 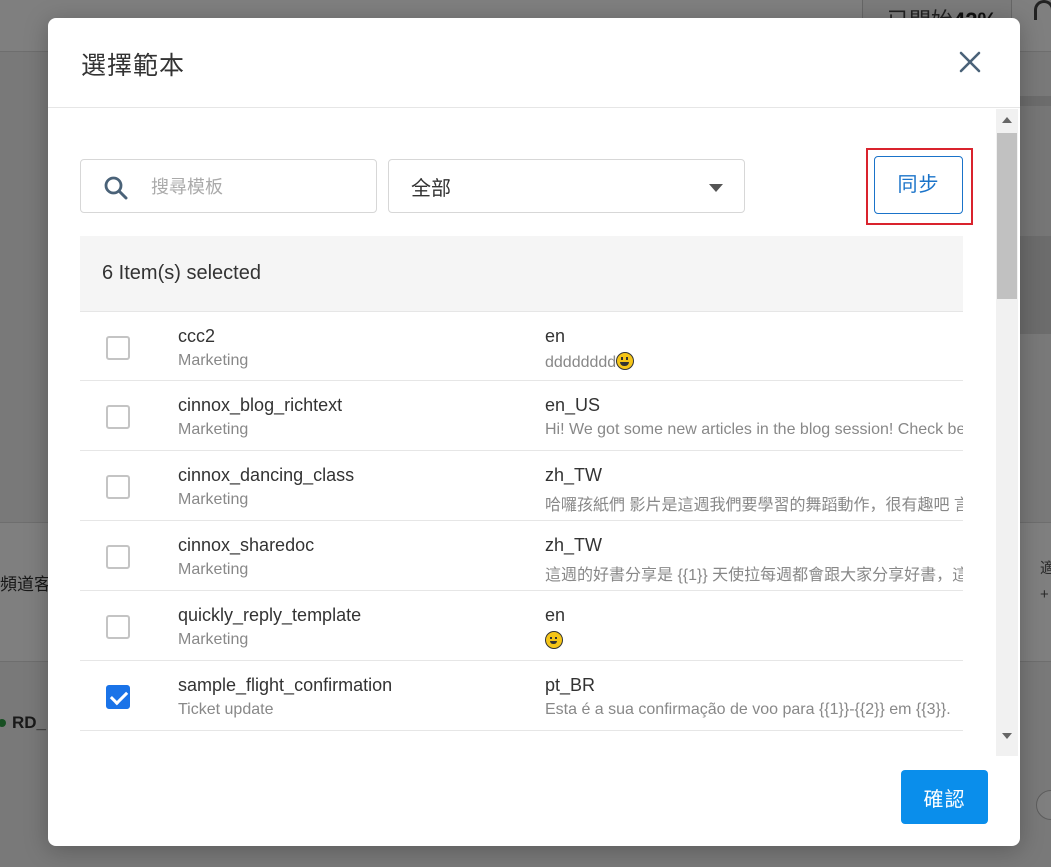 I want to click on search-box, so click(x=228, y=186).